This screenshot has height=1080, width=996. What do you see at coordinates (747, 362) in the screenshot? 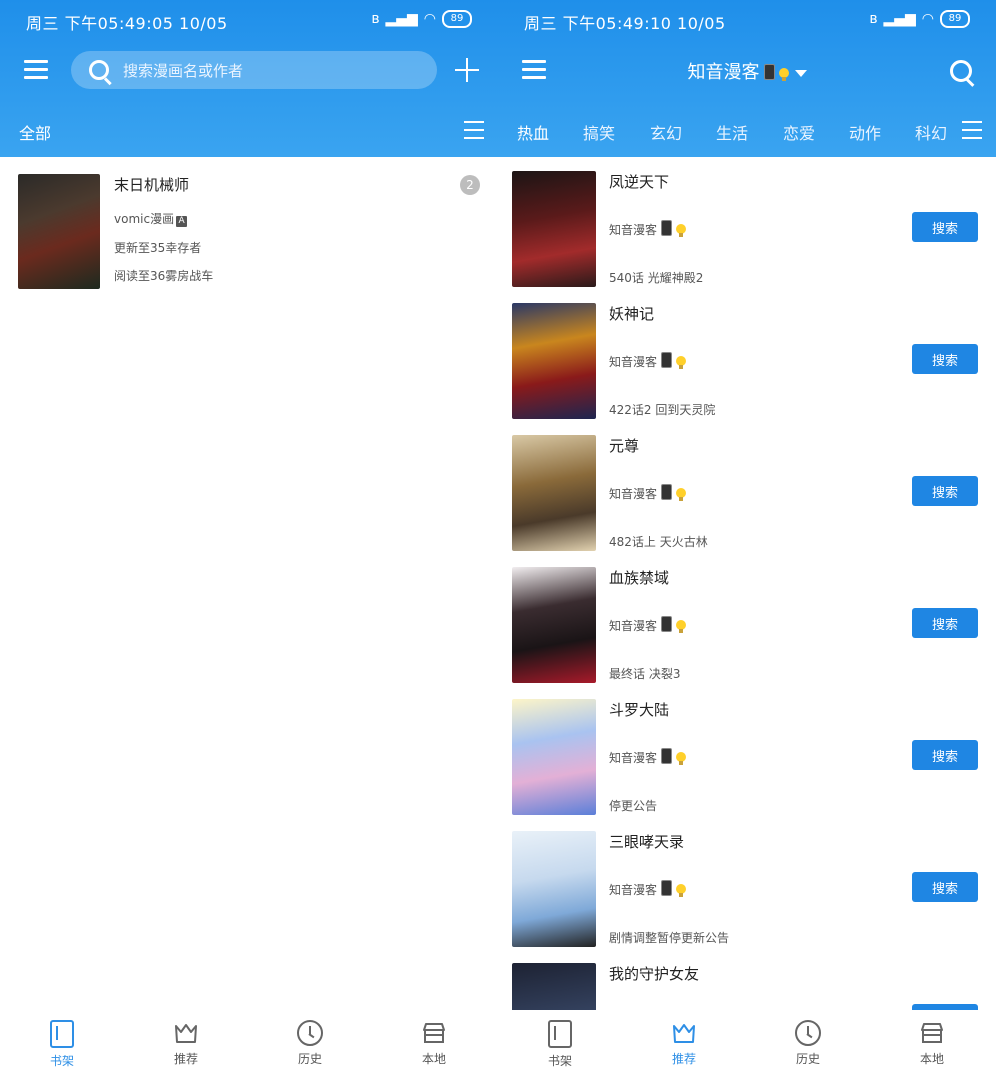
I see `comic-list-item: 妖神记 知音漫客 422话2 回到天灵院 搜索` at bounding box center [747, 362].